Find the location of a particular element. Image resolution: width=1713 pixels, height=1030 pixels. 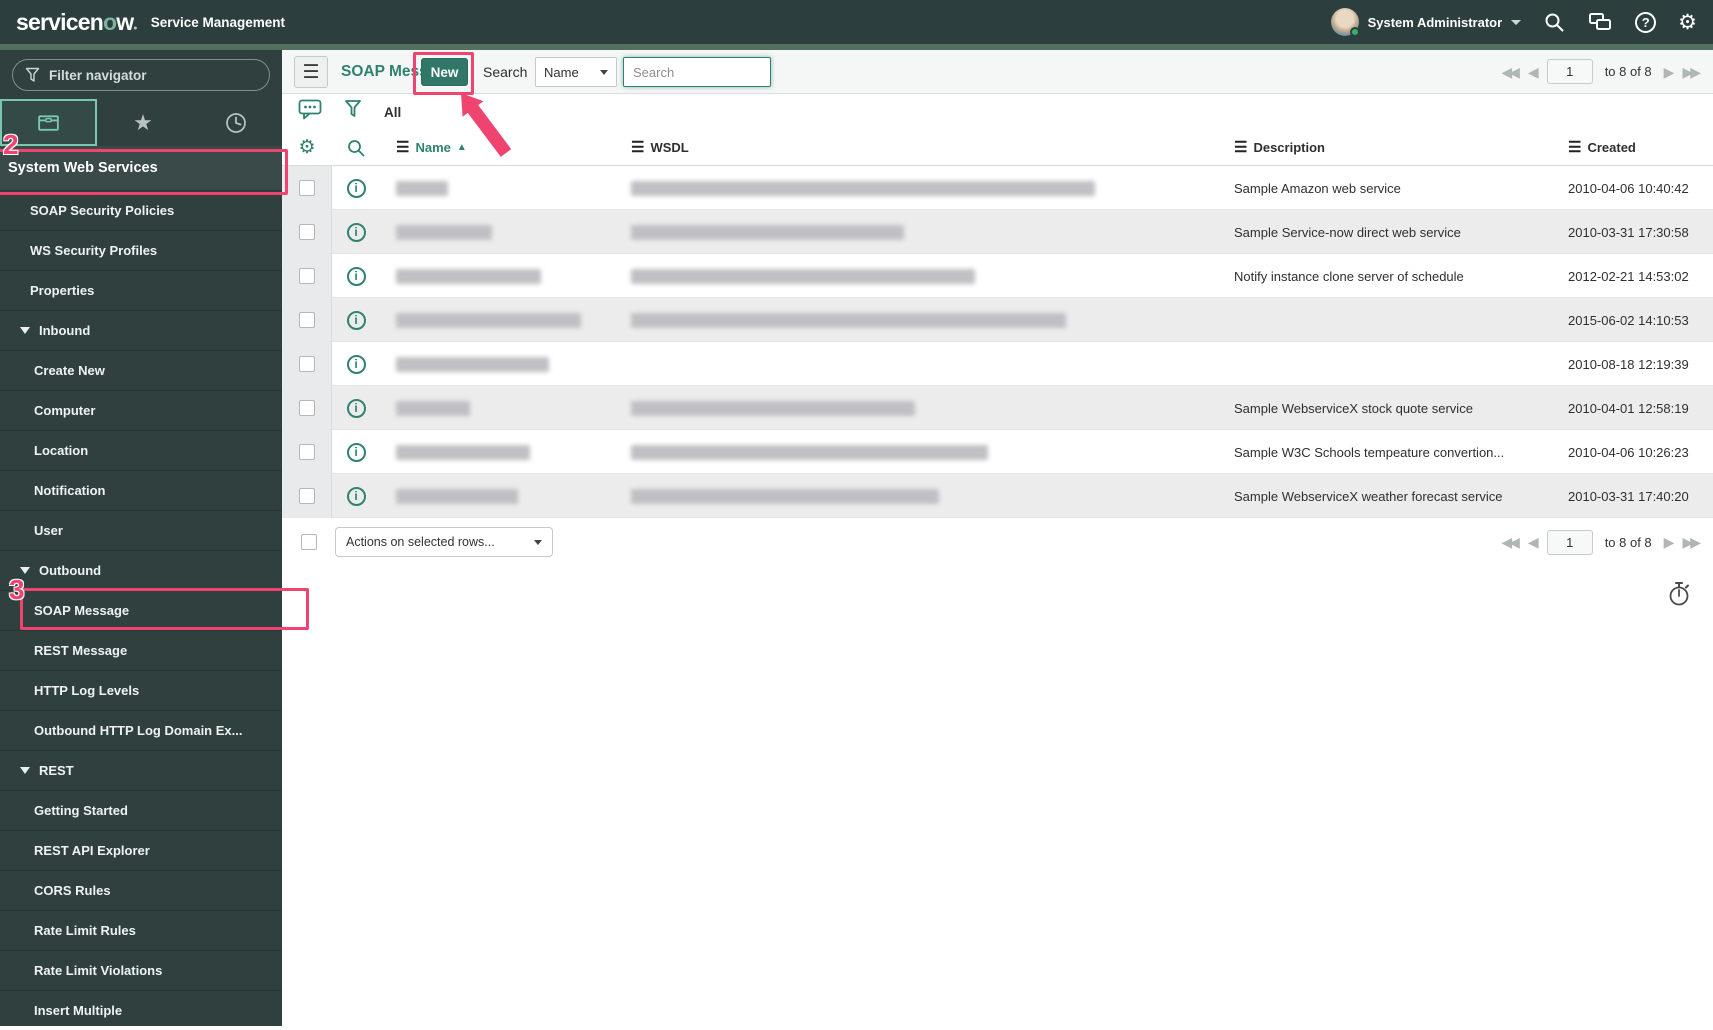

sidebar-item-user: User is located at coordinates (141, 530).